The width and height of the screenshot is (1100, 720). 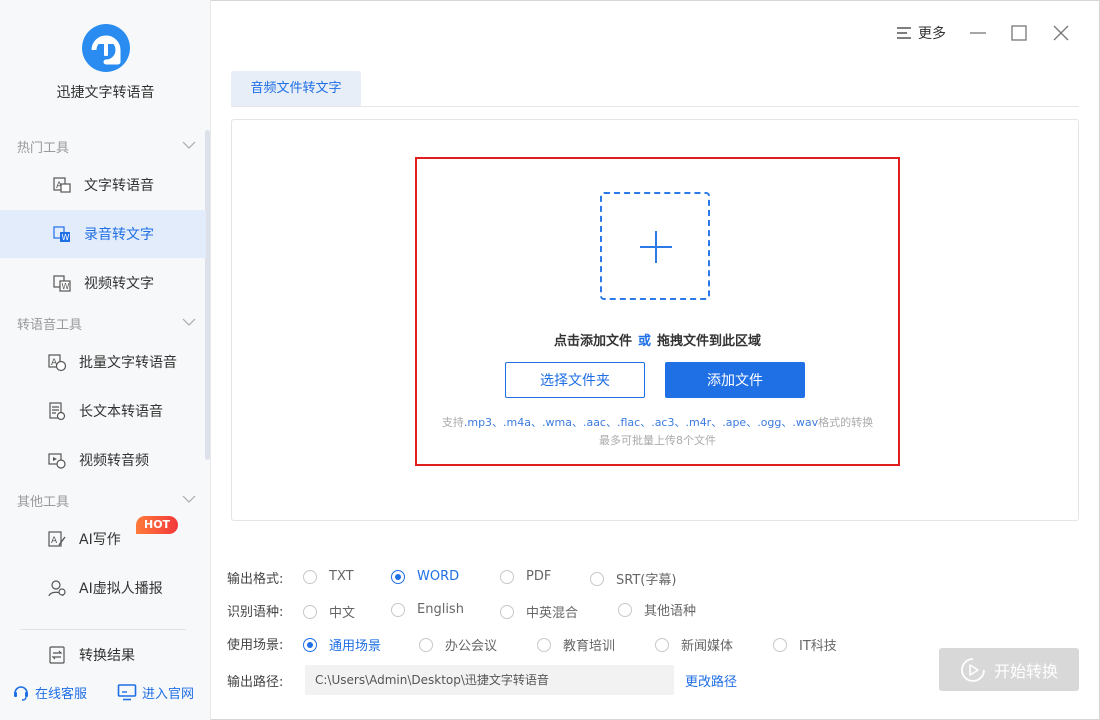 What do you see at coordinates (438, 576) in the screenshot?
I see `radio-label: WORD` at bounding box center [438, 576].